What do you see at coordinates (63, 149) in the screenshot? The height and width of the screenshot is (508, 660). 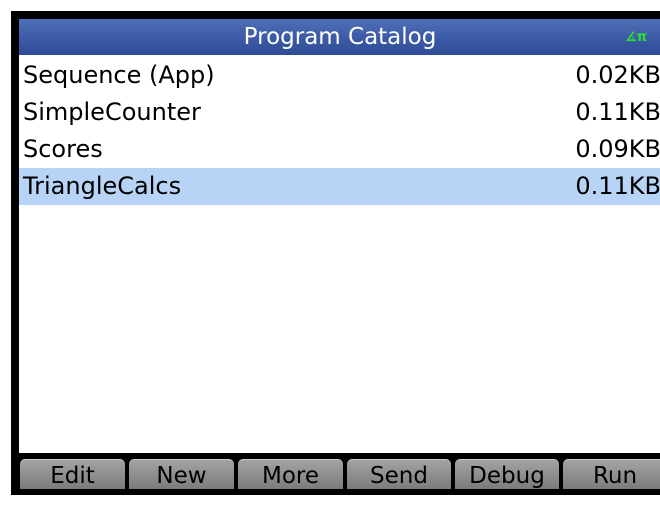 I see `program-name: Scores` at bounding box center [63, 149].